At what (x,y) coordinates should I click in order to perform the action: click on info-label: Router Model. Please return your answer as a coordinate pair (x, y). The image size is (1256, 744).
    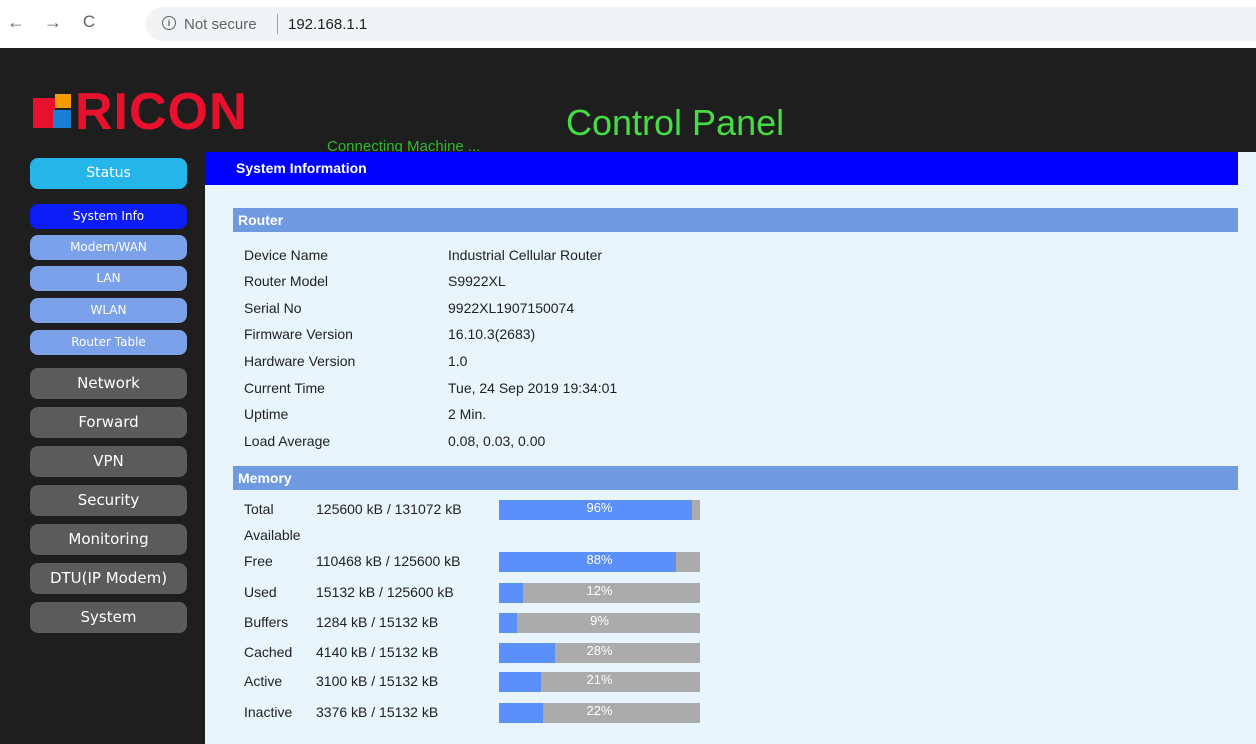
    Looking at the image, I should click on (286, 281).